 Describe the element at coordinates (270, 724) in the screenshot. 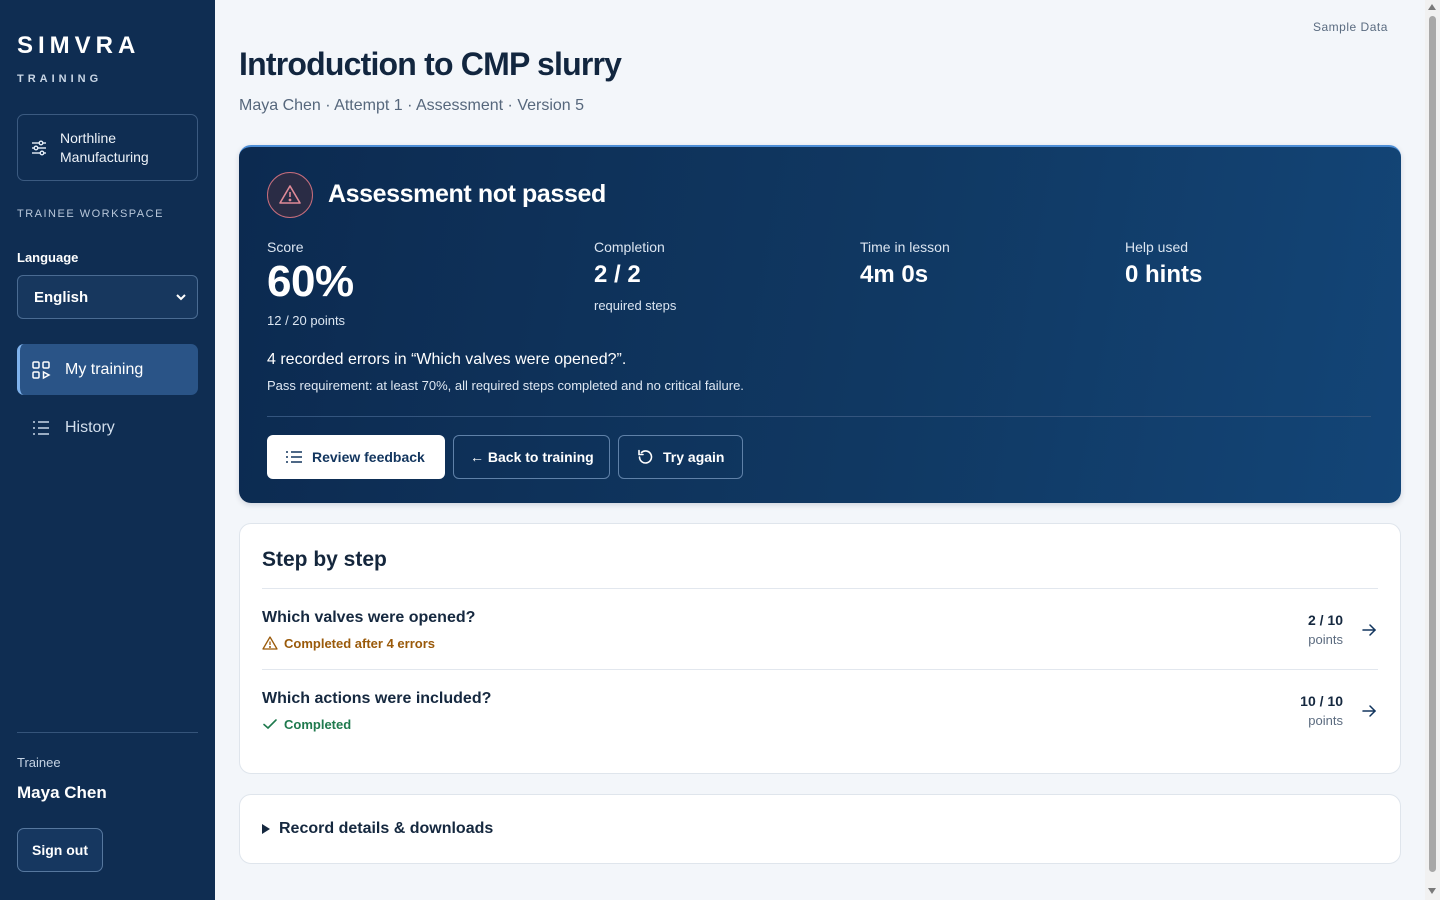

I see `check-icon` at that location.